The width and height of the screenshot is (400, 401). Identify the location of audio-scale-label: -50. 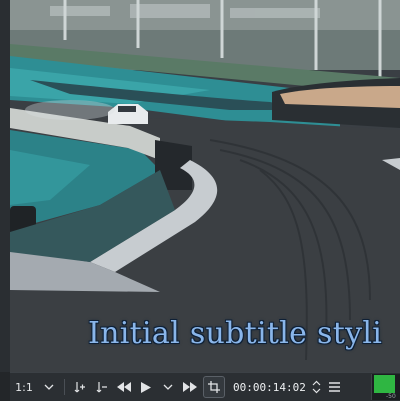
(391, 396).